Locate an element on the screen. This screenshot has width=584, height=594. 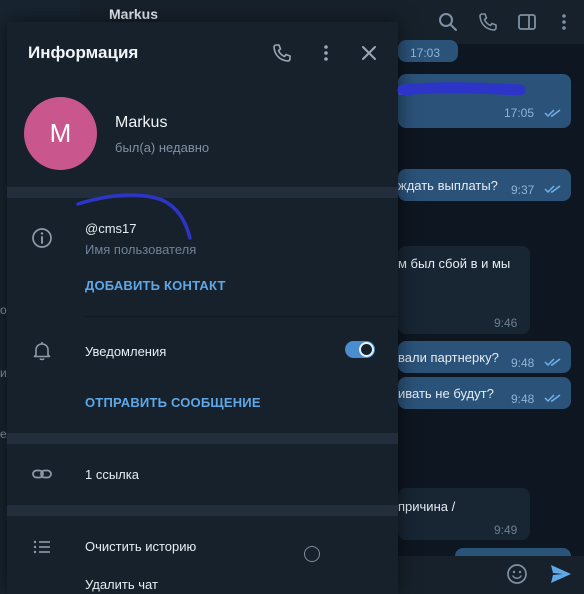
chat-title: Markus is located at coordinates (133, 14).